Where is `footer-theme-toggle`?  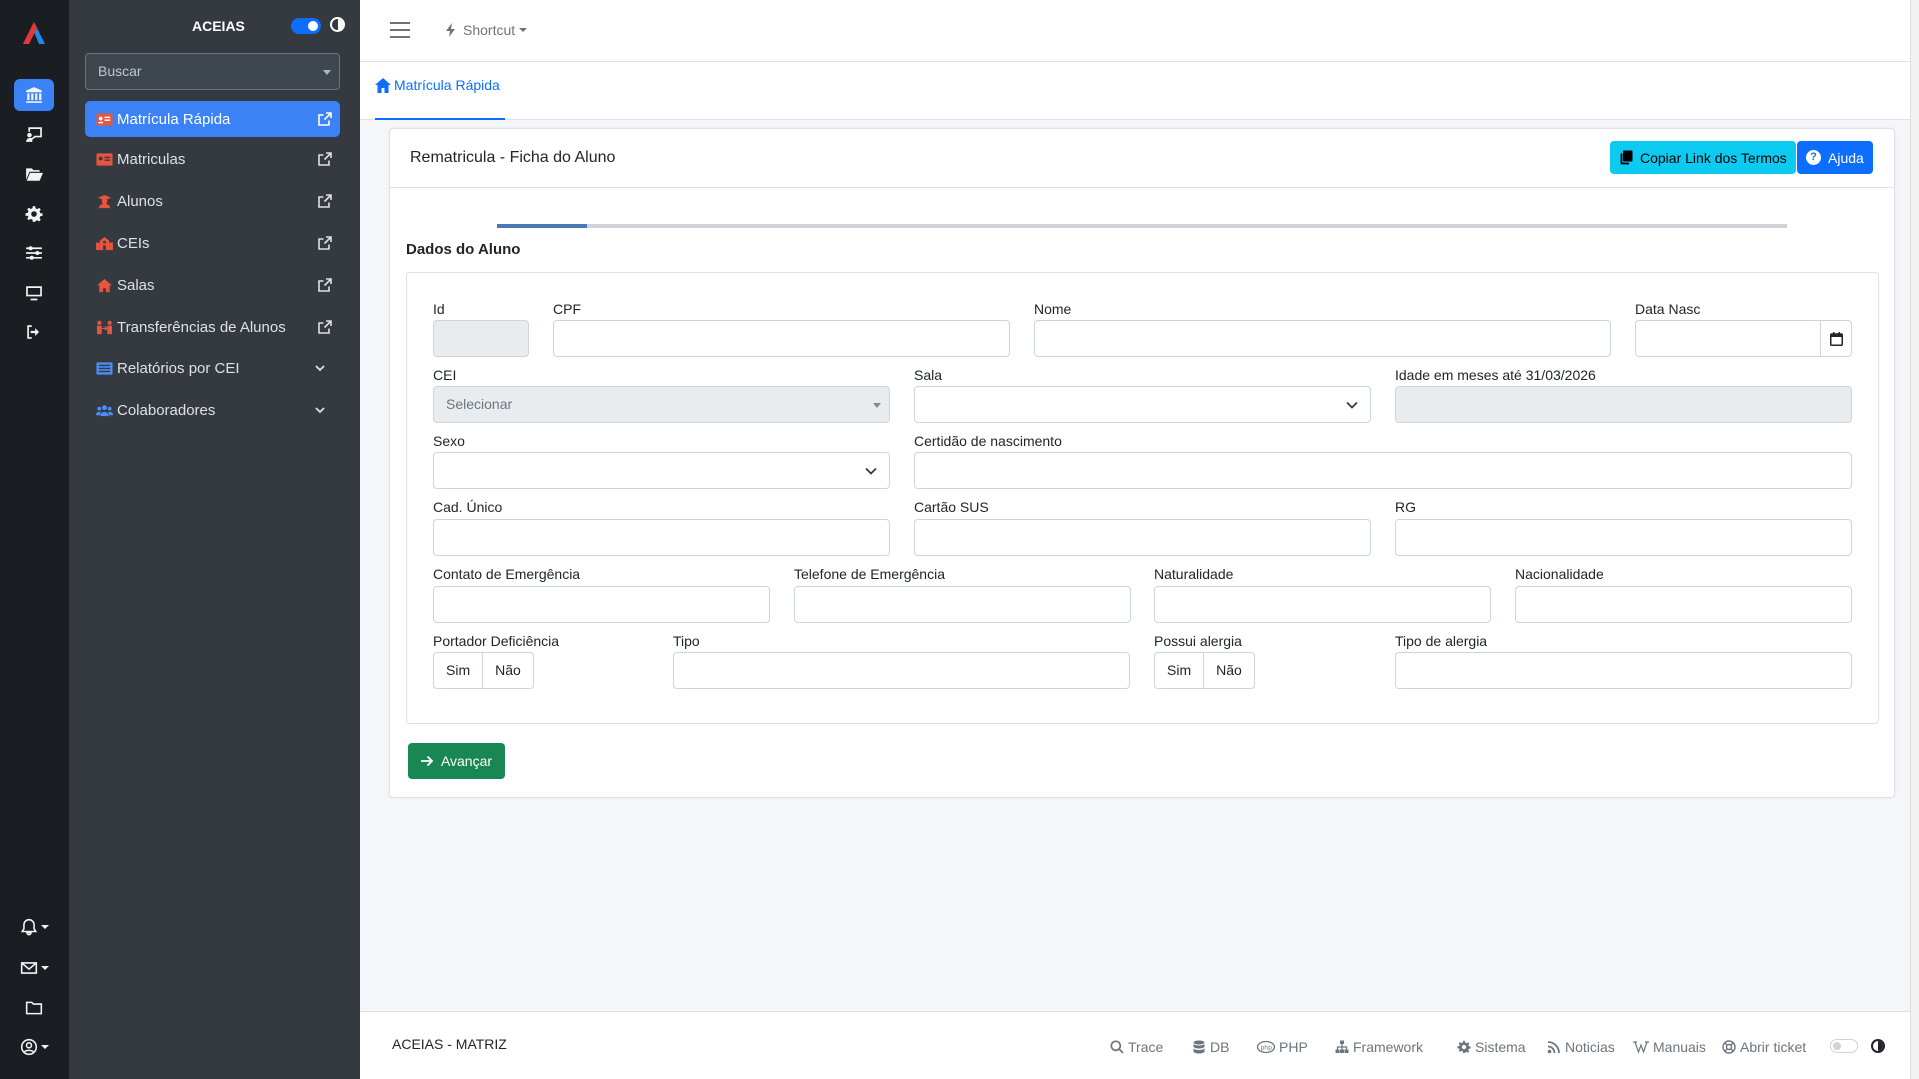 footer-theme-toggle is located at coordinates (1844, 1046).